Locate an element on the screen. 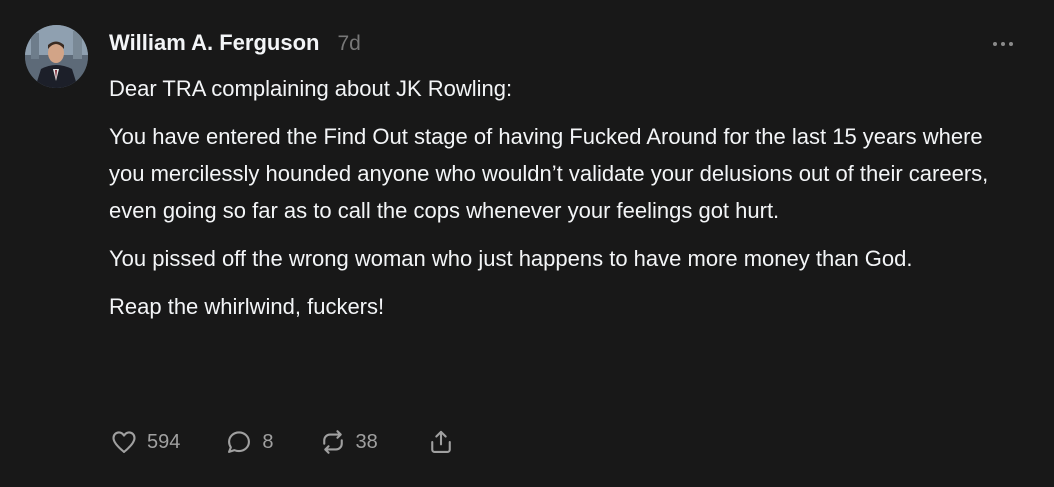  like-count: 594 is located at coordinates (164, 441).